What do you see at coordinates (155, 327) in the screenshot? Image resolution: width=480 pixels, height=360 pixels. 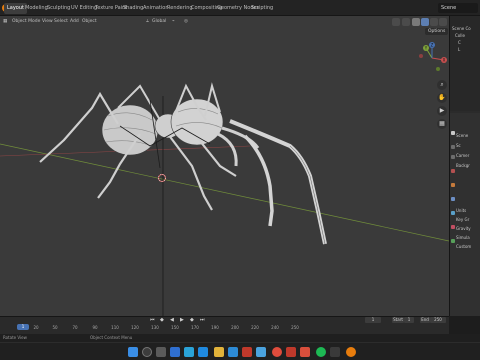 I see `timeline-tick: 130` at bounding box center [155, 327].